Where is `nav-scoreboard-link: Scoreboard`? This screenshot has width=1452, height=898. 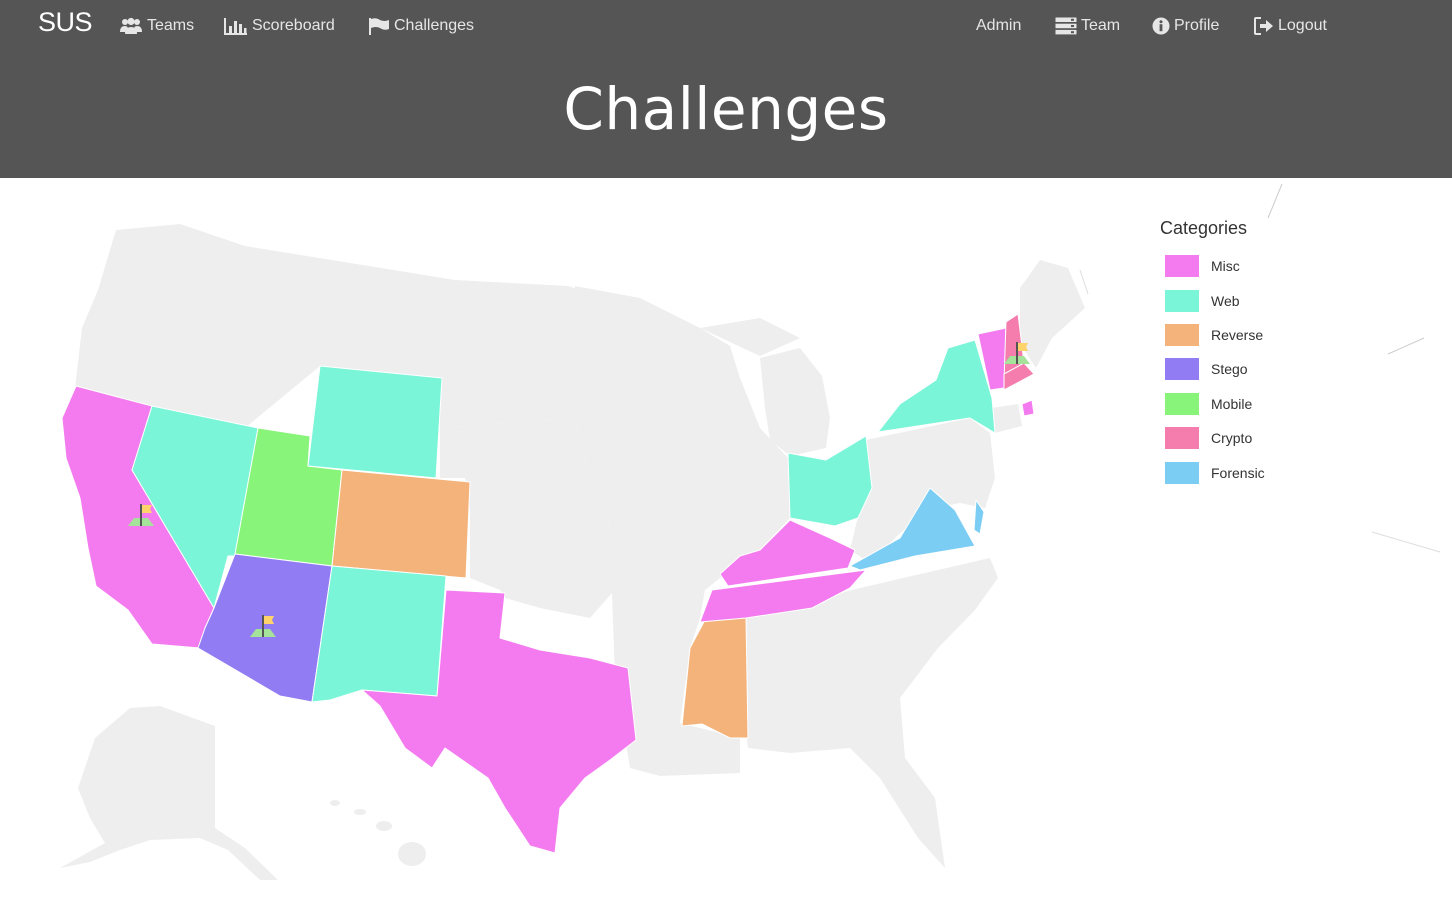 nav-scoreboard-link: Scoreboard is located at coordinates (279, 26).